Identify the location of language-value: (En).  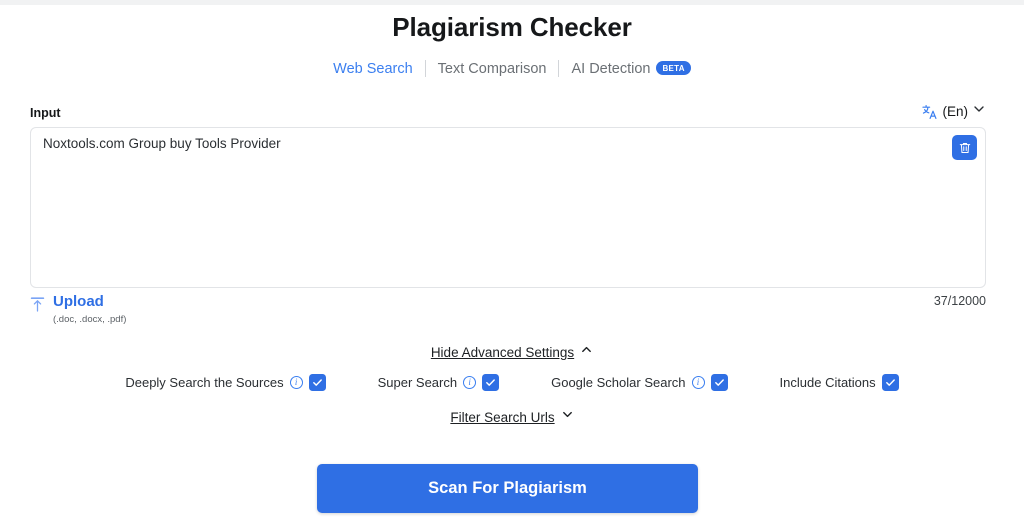
(955, 111).